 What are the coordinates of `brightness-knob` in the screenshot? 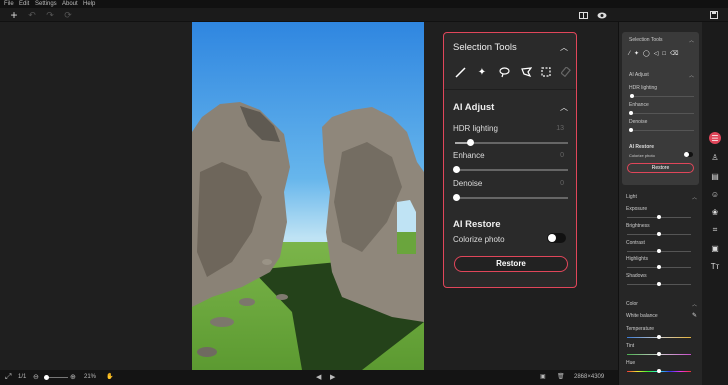 It's located at (659, 234).